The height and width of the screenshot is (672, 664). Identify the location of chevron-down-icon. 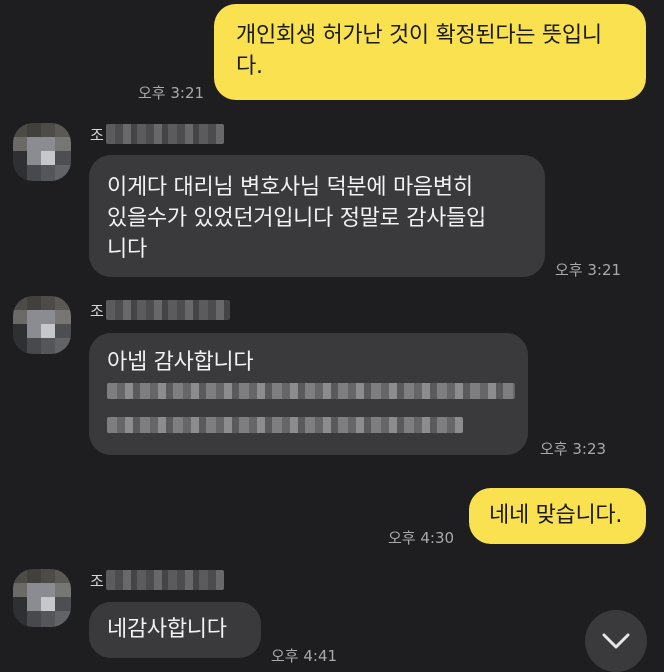
(616, 641).